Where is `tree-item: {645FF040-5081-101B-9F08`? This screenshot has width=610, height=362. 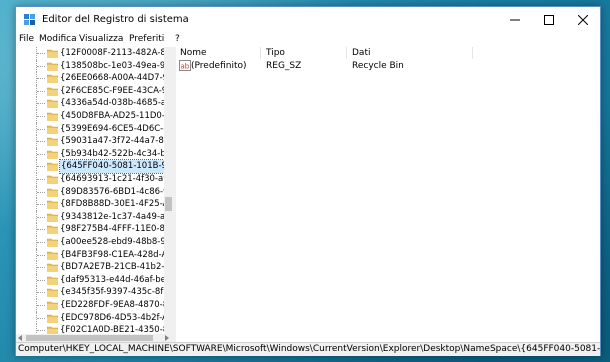 tree-item: {645FF040-5081-101B-9F08 is located at coordinates (94, 166).